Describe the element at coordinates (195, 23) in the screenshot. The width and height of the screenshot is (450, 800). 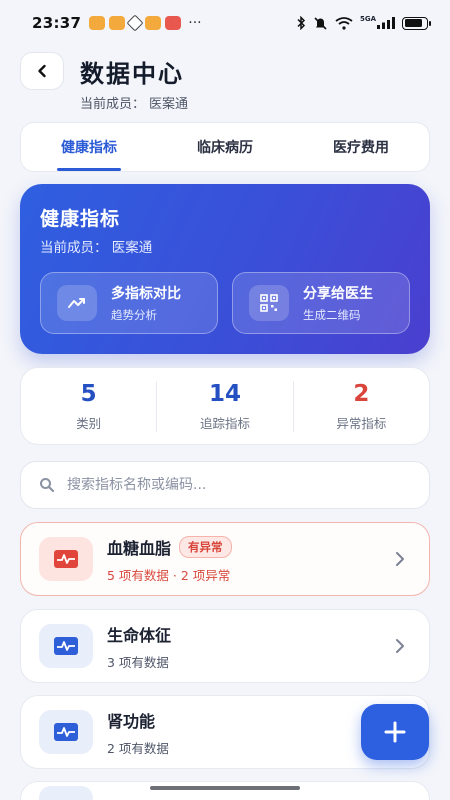
I see `more-notifications-icon: ···` at that location.